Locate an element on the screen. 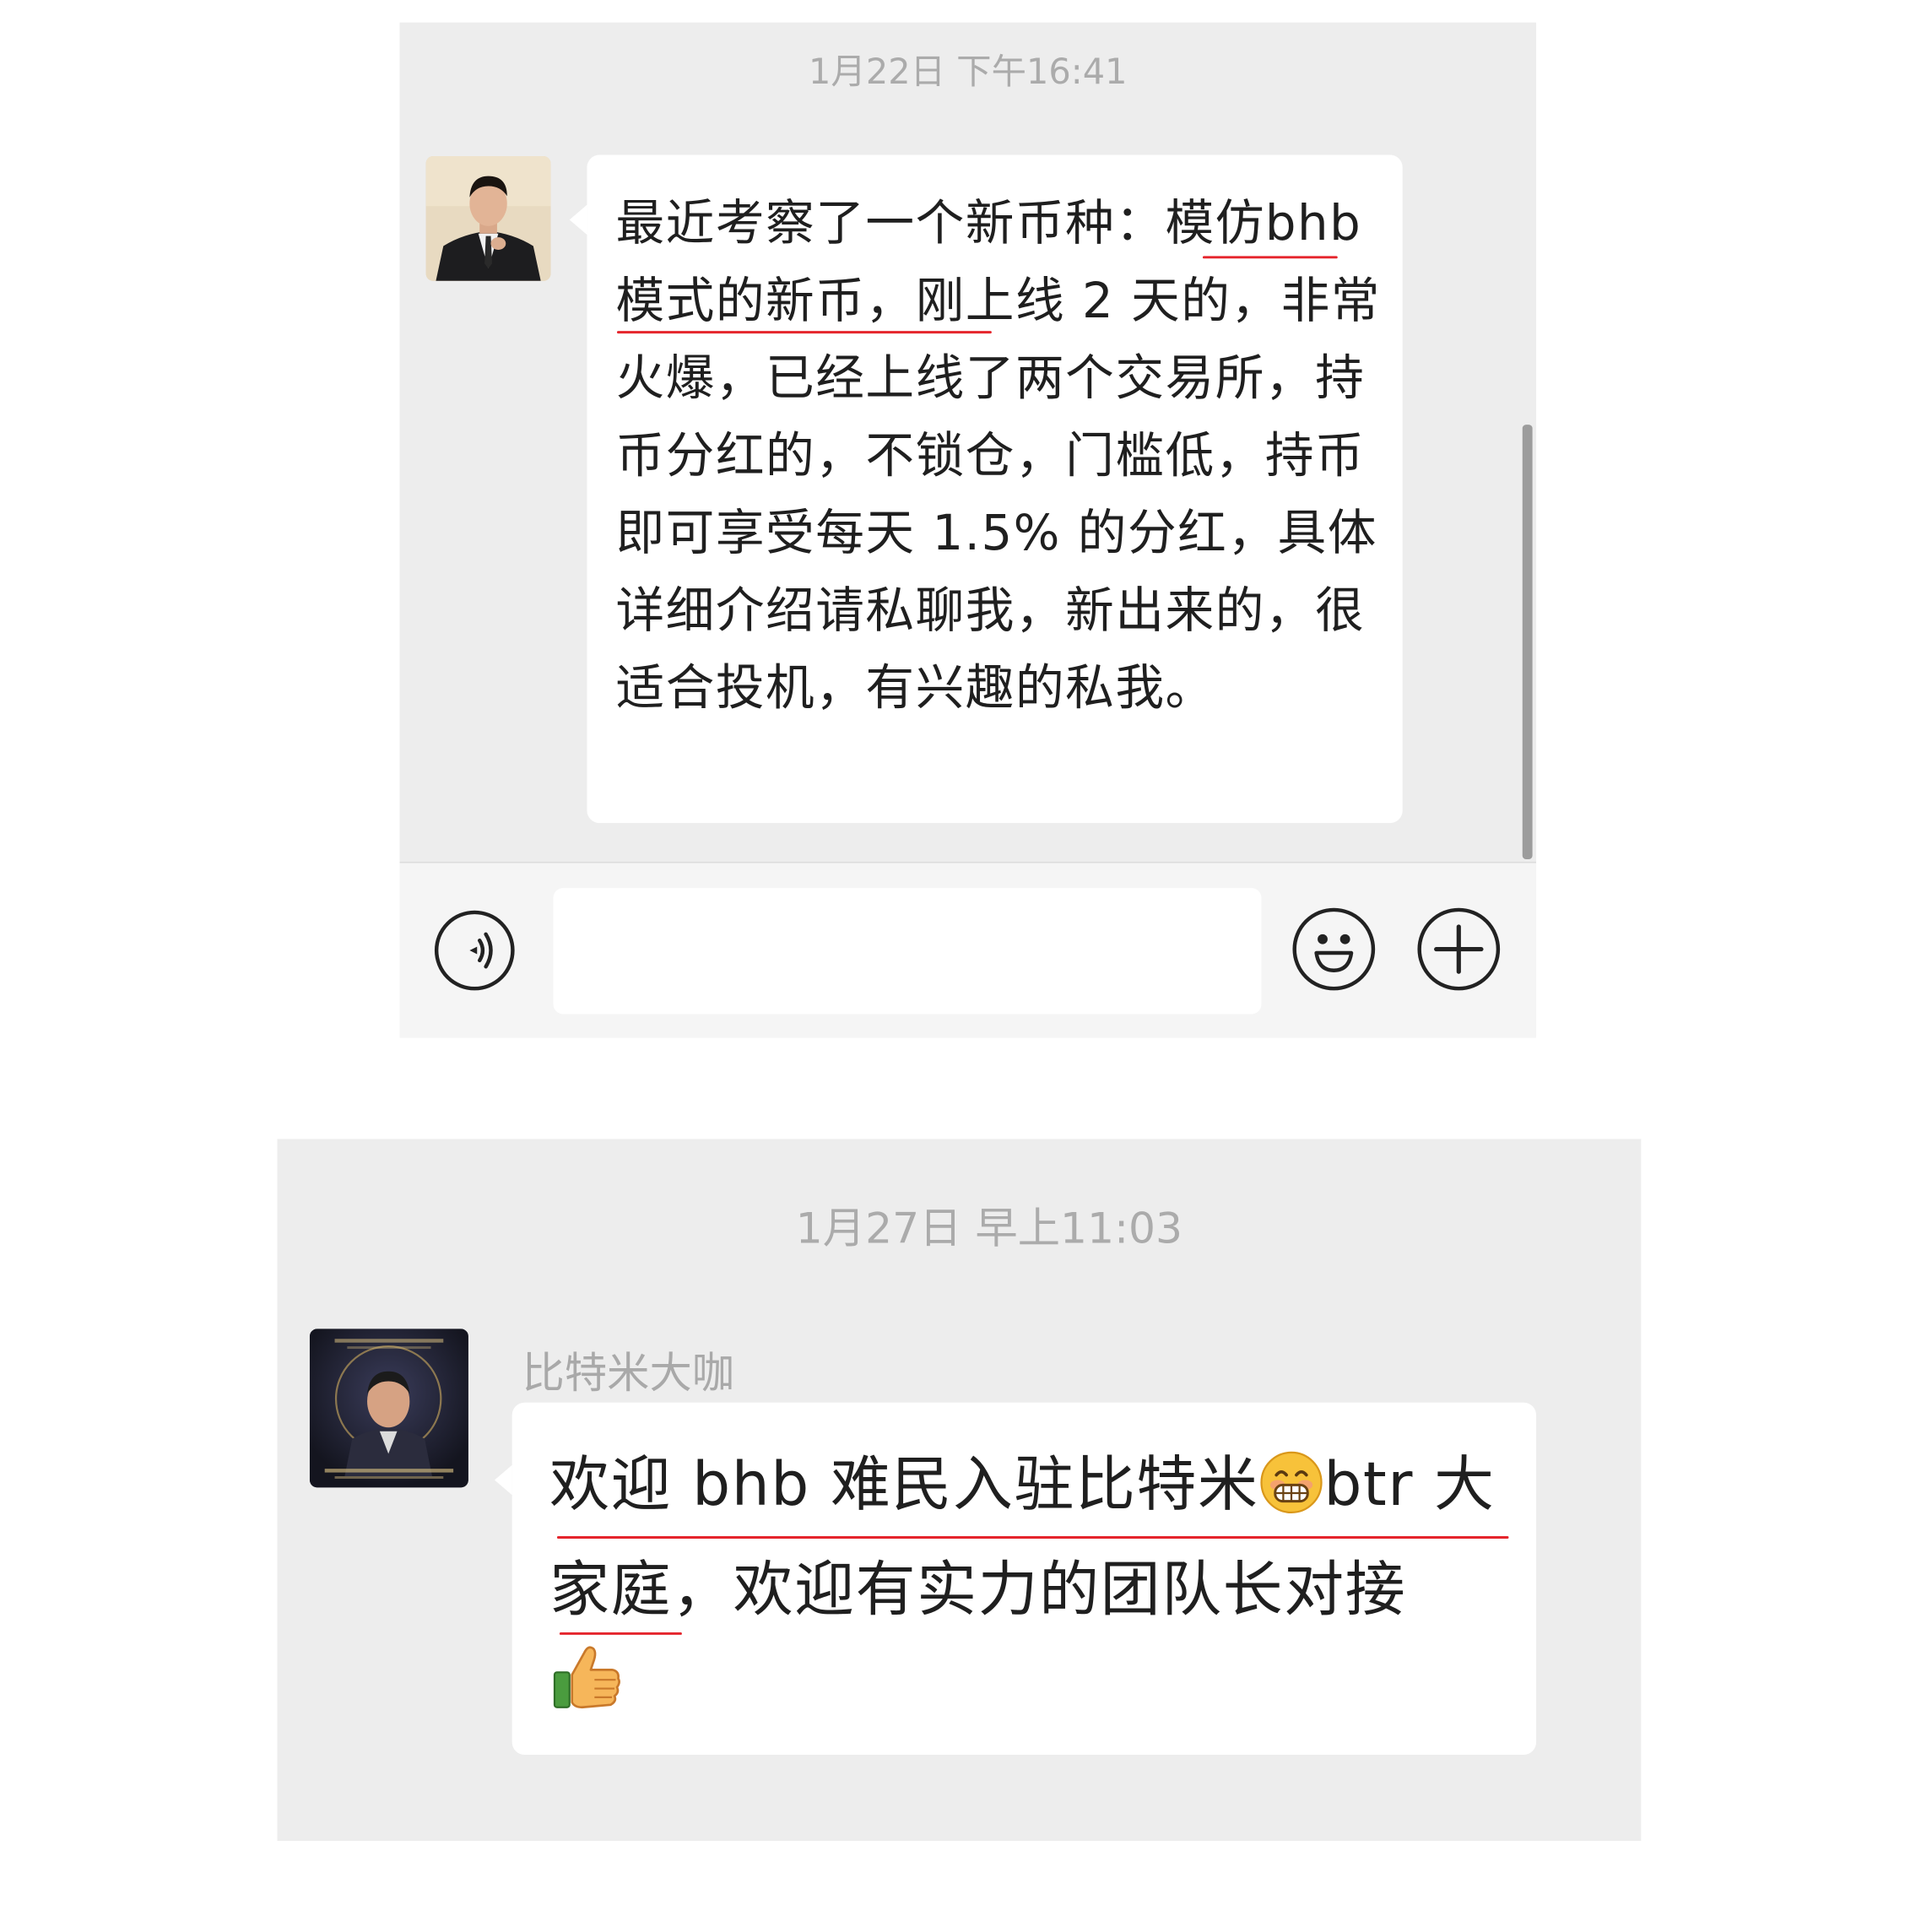 This screenshot has width=1932, height=1932. message-timestamp: 1月22日 下午16:41 is located at coordinates (968, 72).